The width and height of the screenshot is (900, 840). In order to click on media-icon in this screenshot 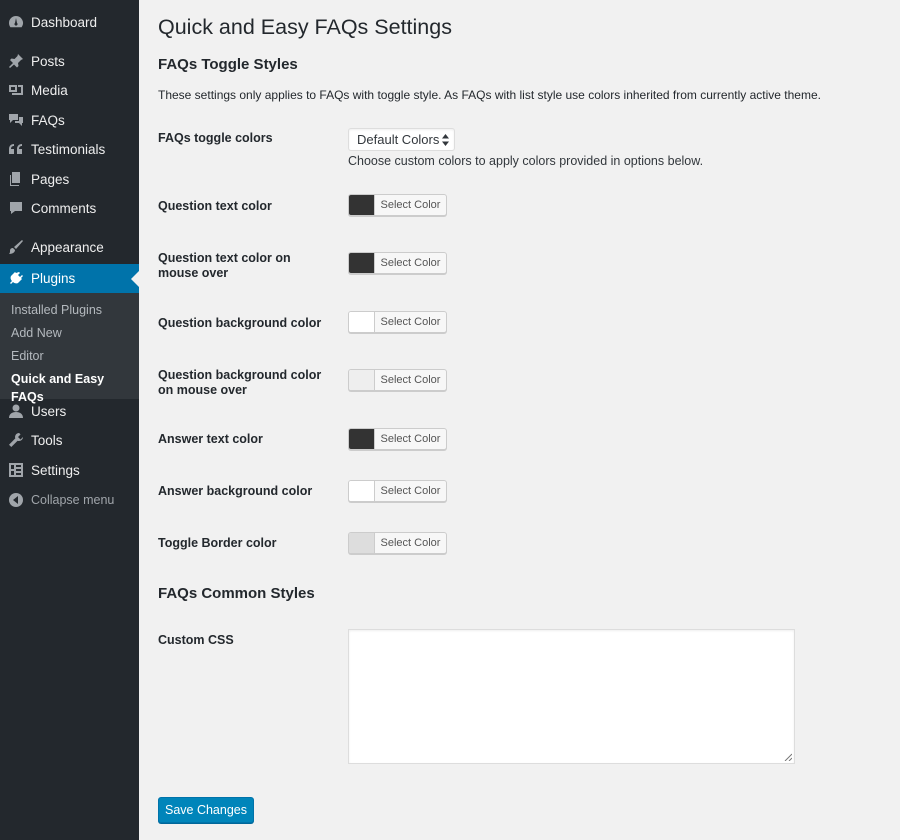, I will do `click(16, 90)`.